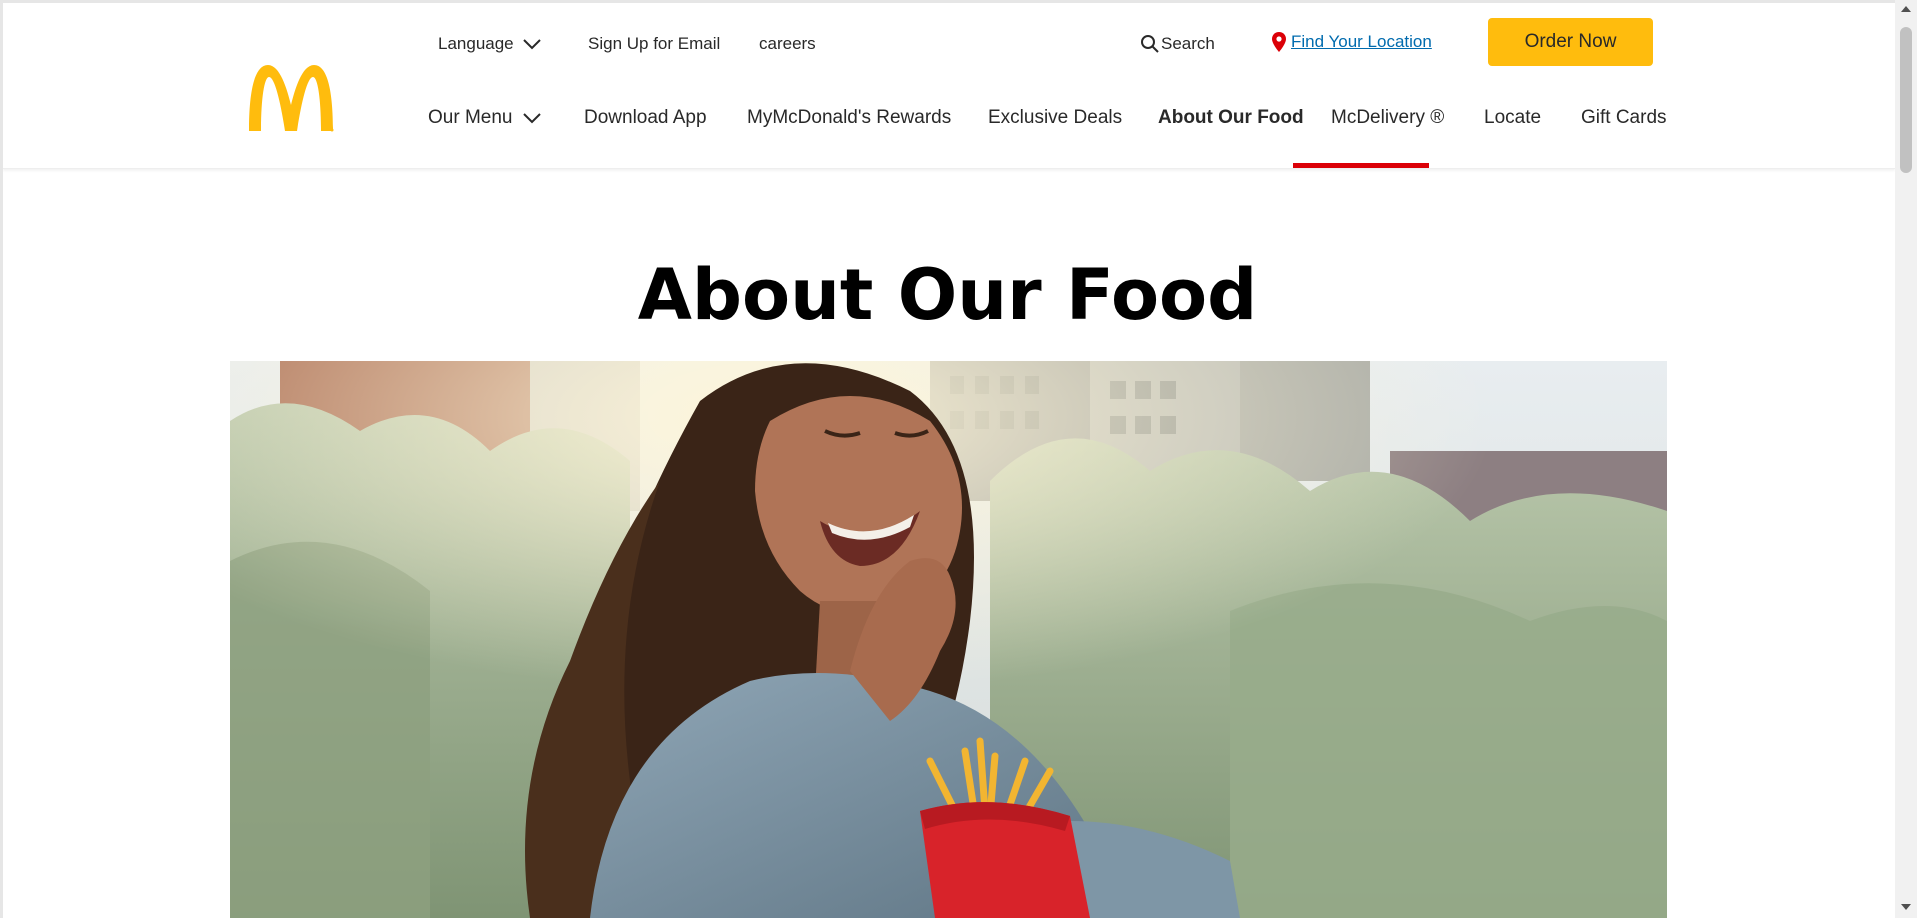 The image size is (1917, 918). I want to click on signup-email-link: Sign Up for Email, so click(654, 44).